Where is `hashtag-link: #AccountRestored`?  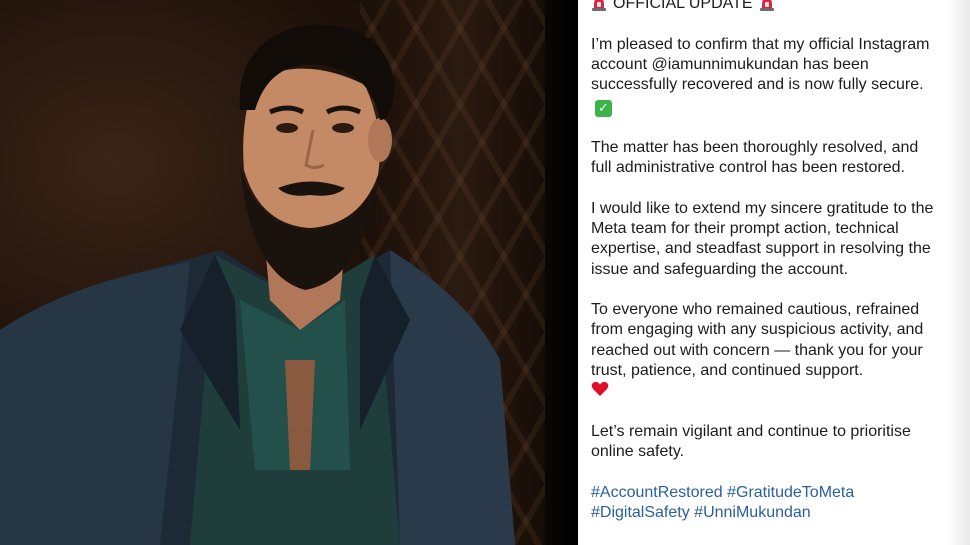
hashtag-link: #AccountRestored is located at coordinates (657, 492).